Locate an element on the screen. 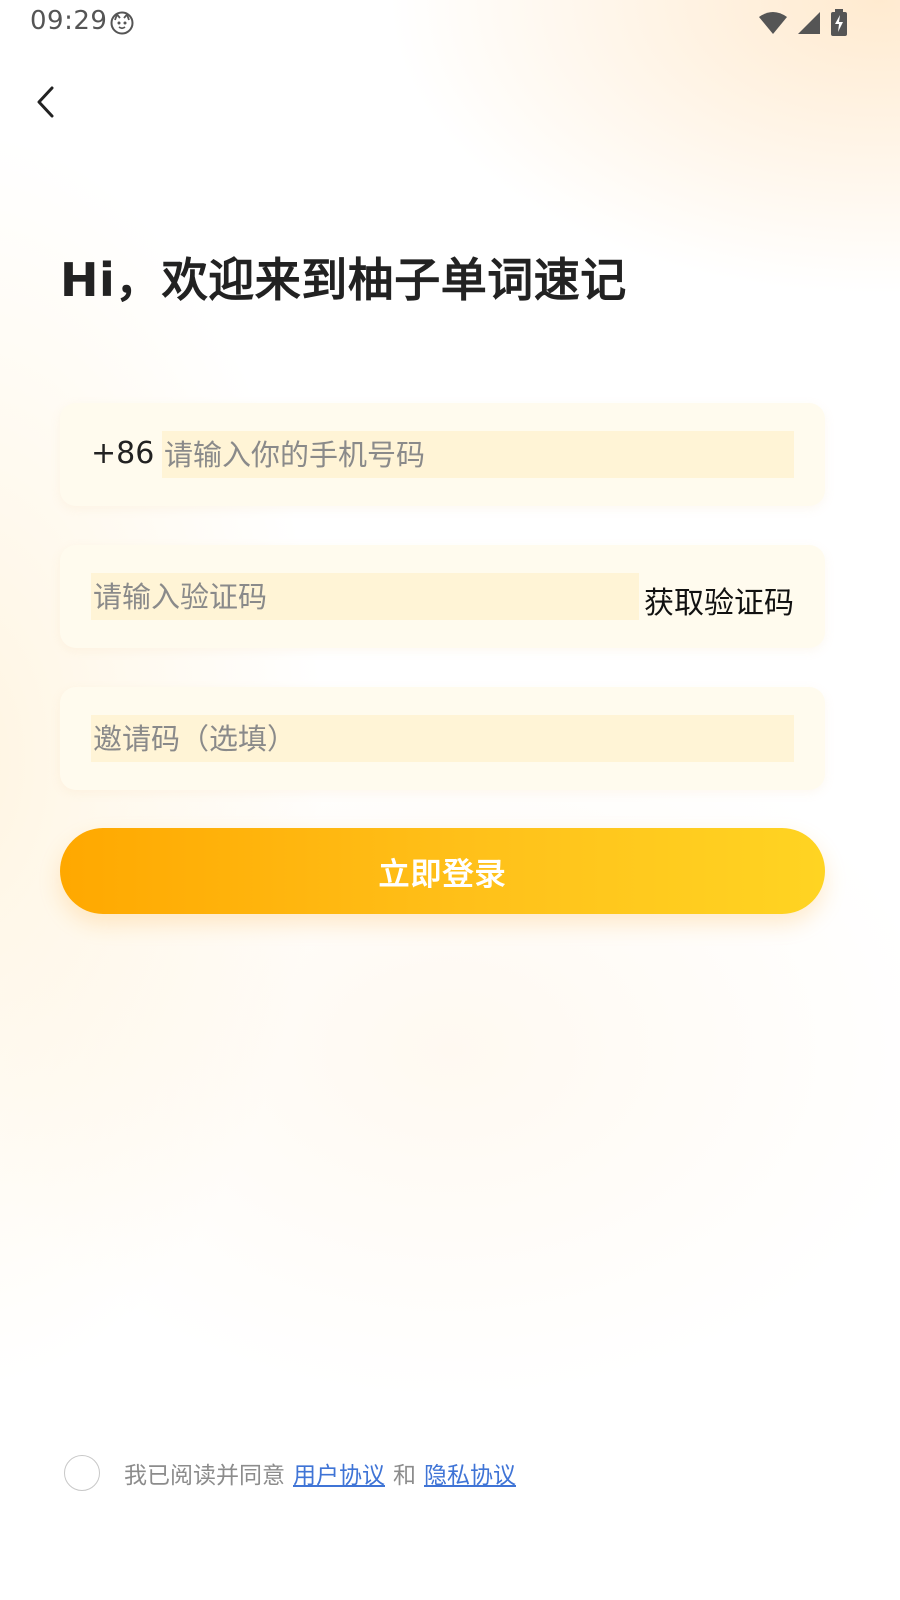  agreement-row: 我已阅读并同意 用户协议 和 隐私协议 is located at coordinates (290, 1473).